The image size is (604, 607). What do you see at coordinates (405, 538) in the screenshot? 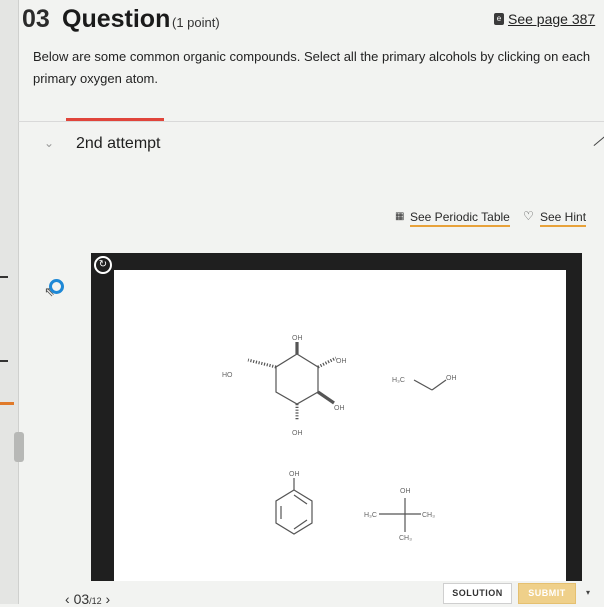
I see `tbutanol-ch3-bottom: CH₃` at bounding box center [405, 538].